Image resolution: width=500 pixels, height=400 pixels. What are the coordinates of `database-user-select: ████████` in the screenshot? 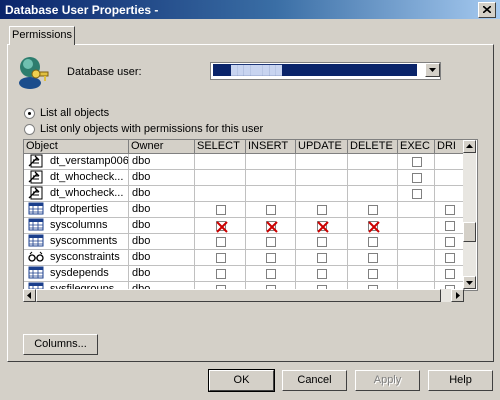 It's located at (325, 71).